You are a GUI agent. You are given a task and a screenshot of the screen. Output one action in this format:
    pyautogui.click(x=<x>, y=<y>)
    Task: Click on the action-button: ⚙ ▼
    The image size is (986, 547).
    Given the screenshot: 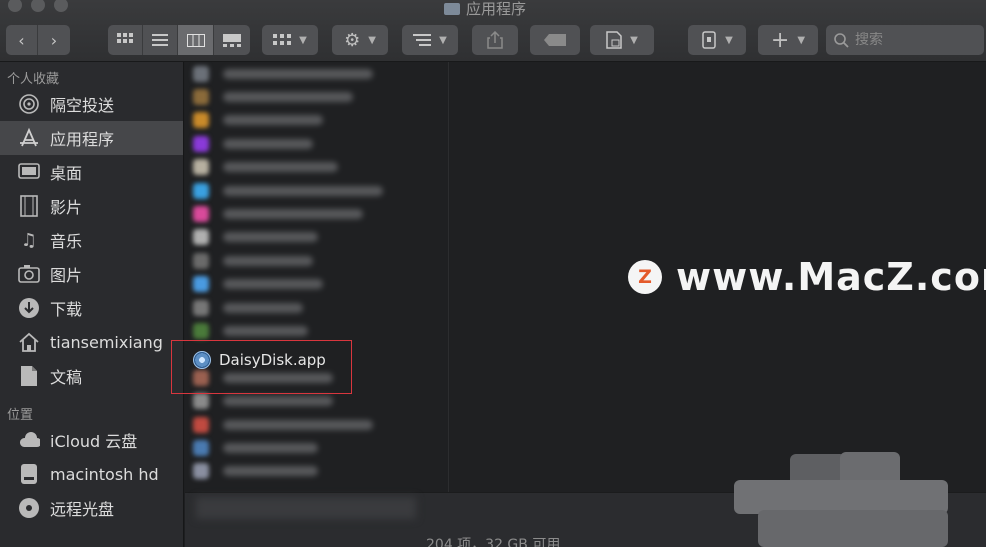 What is the action you would take?
    pyautogui.click(x=360, y=40)
    